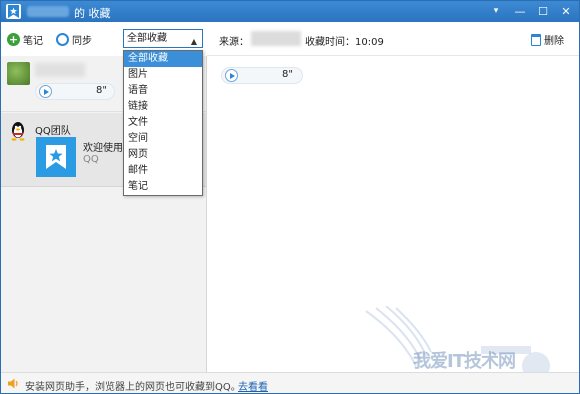 The width and height of the screenshot is (580, 394). I want to click on filter-value: 全部收藏, so click(147, 38).